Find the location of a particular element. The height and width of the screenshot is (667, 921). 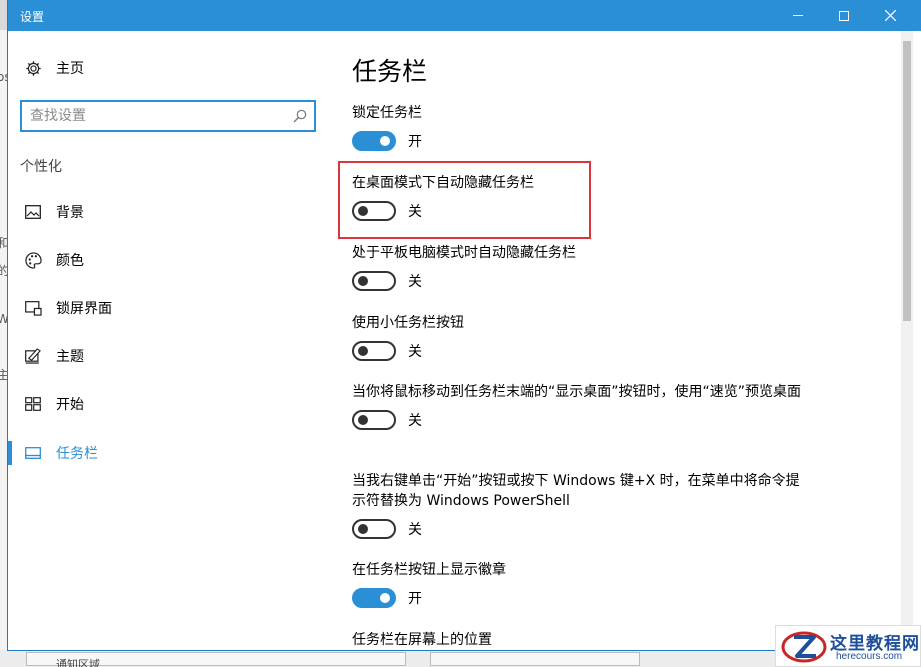

sidebar-item-label: 颜色 is located at coordinates (70, 261).